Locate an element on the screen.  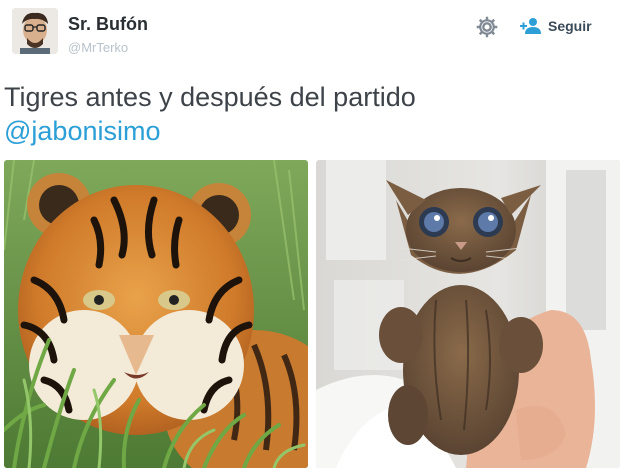
avatar is located at coordinates (35, 31).